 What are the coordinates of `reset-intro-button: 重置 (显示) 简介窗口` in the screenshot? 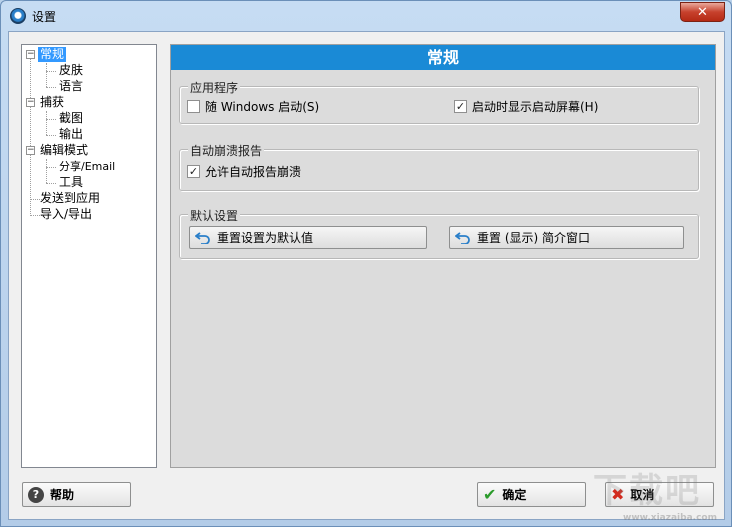 It's located at (566, 237).